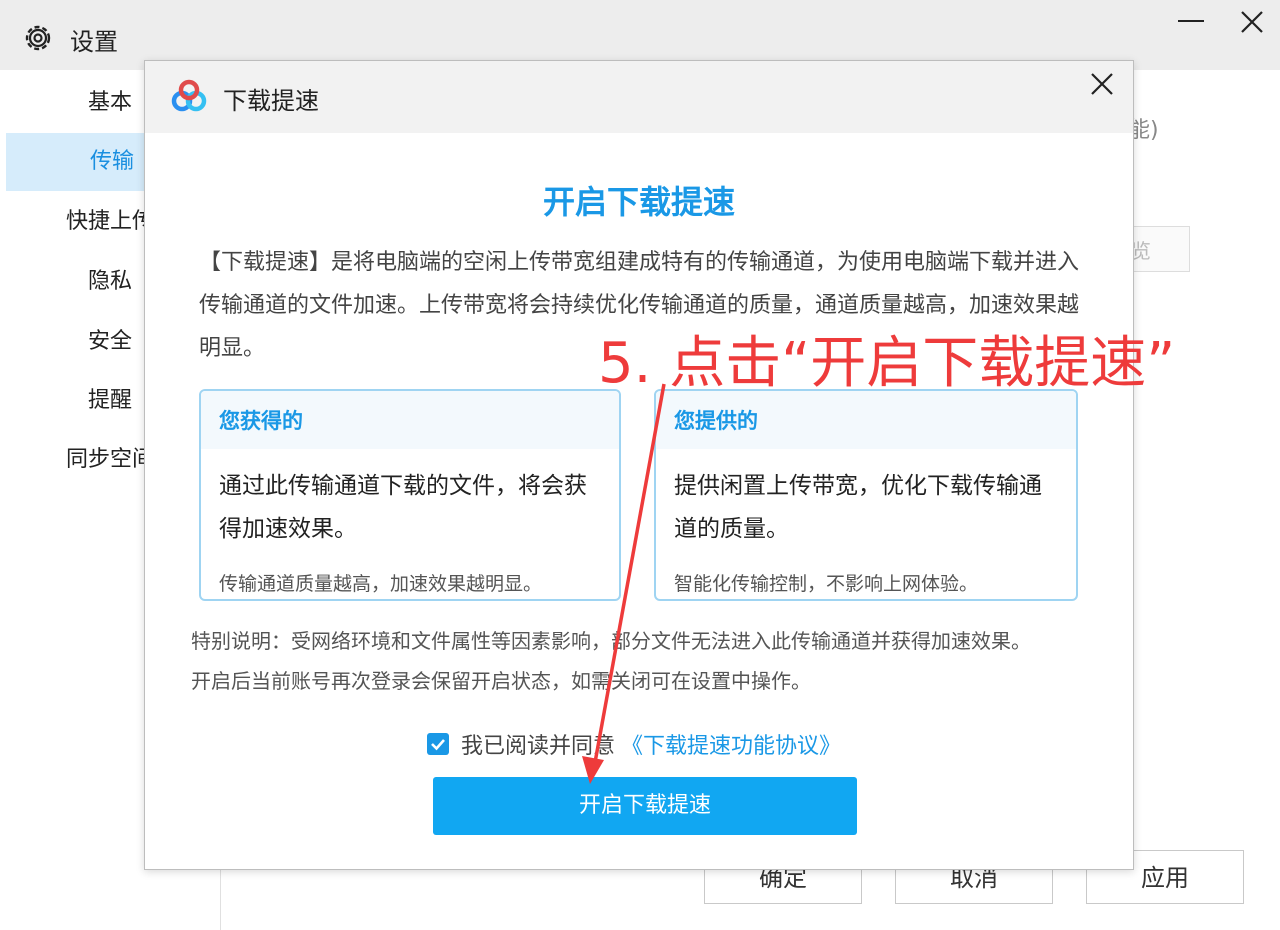  Describe the element at coordinates (189, 95) in the screenshot. I see `baidu-netdisk-logo-icon` at that location.